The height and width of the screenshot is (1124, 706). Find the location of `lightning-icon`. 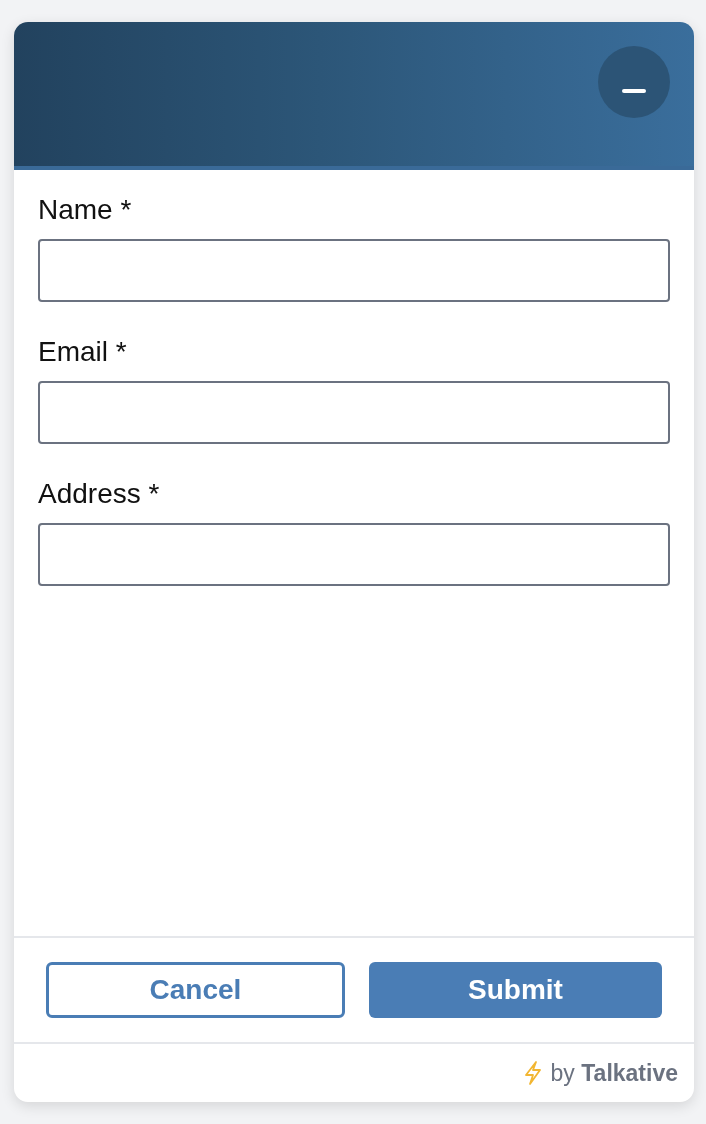

lightning-icon is located at coordinates (532, 1073).